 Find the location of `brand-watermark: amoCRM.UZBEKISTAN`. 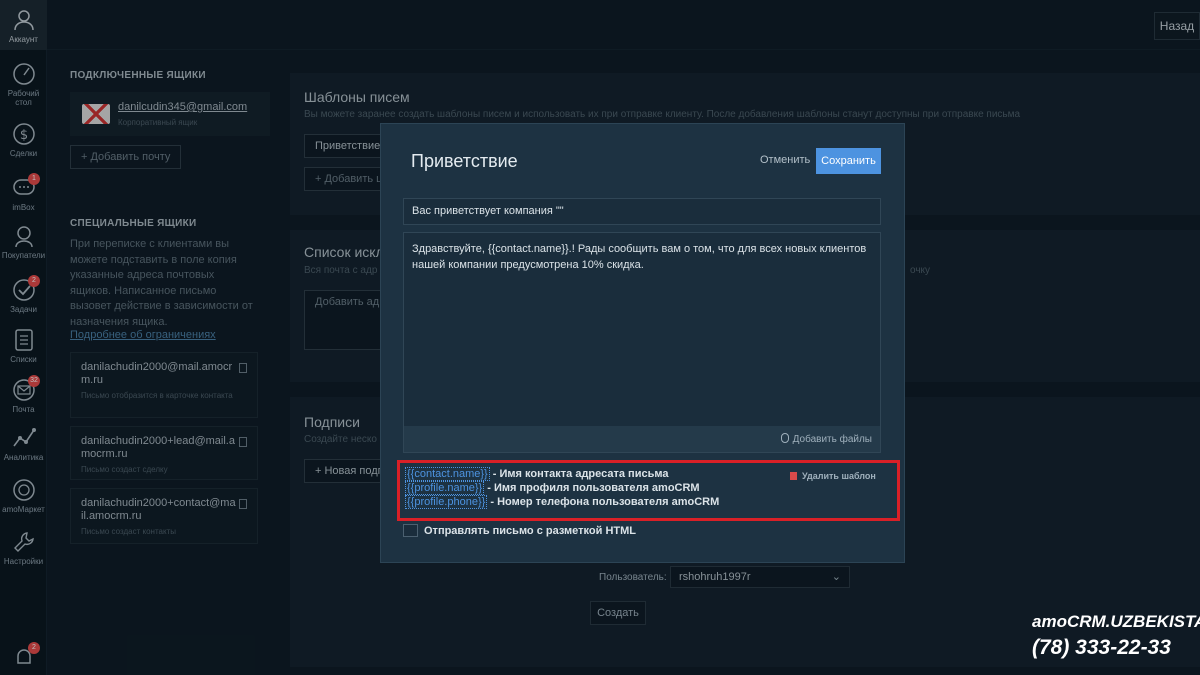

brand-watermark: amoCRM.UZBEKISTAN is located at coordinates (1116, 621).